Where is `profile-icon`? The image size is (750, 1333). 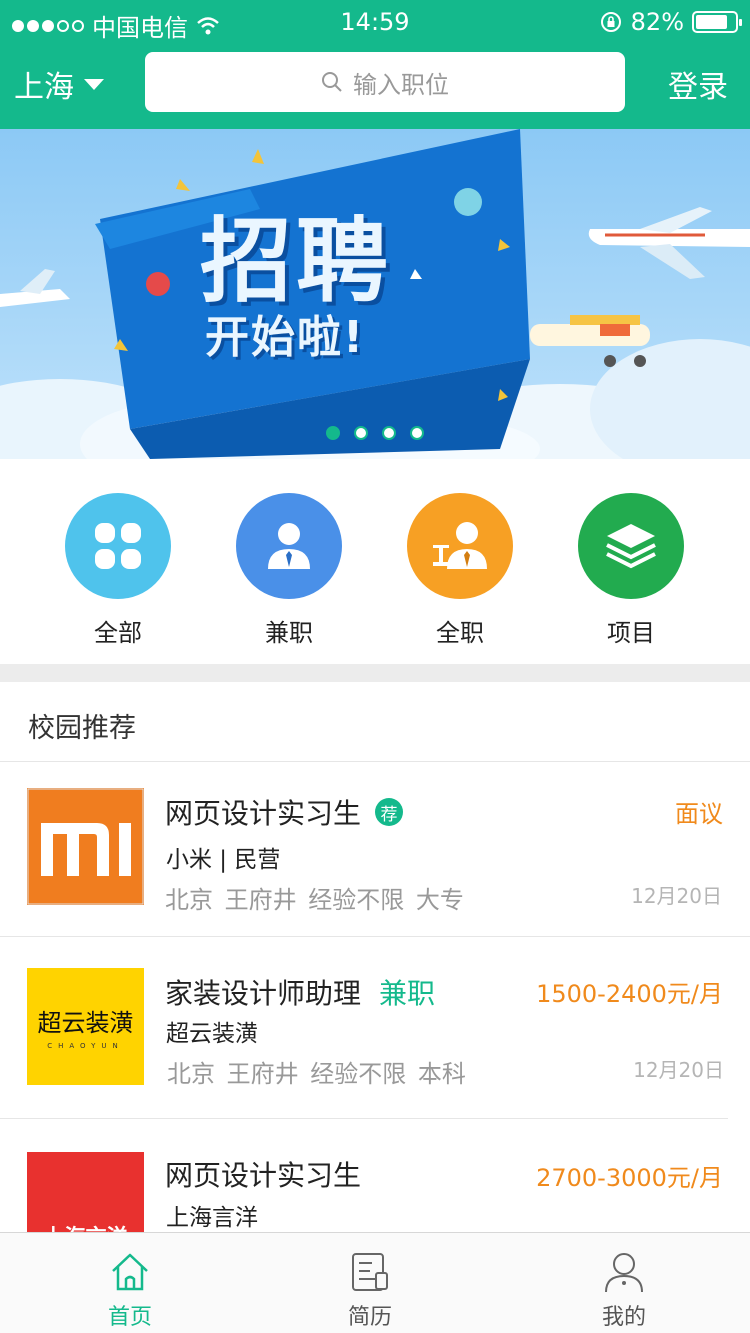
profile-icon is located at coordinates (624, 1273).